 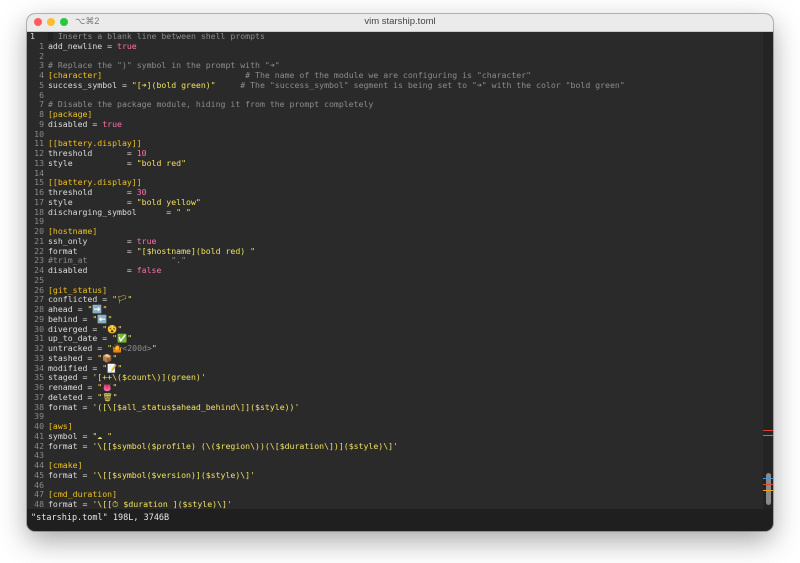 What do you see at coordinates (395, 377) in the screenshot?
I see `code-line: 35 staged = '[++\($count\)](green)'` at bounding box center [395, 377].